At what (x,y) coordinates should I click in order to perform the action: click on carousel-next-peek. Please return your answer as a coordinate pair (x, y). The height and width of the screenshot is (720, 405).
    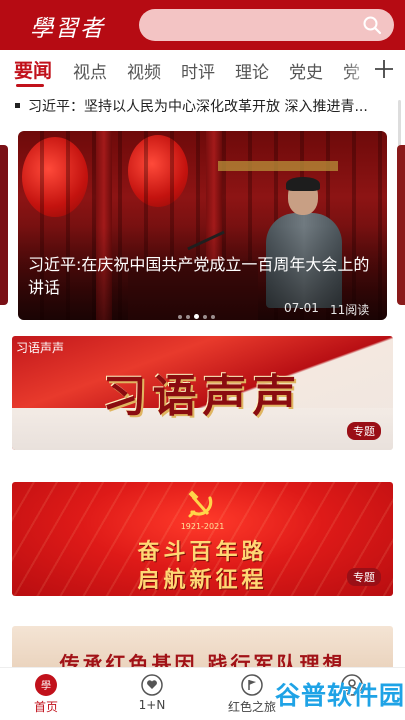
    Looking at the image, I should click on (401, 225).